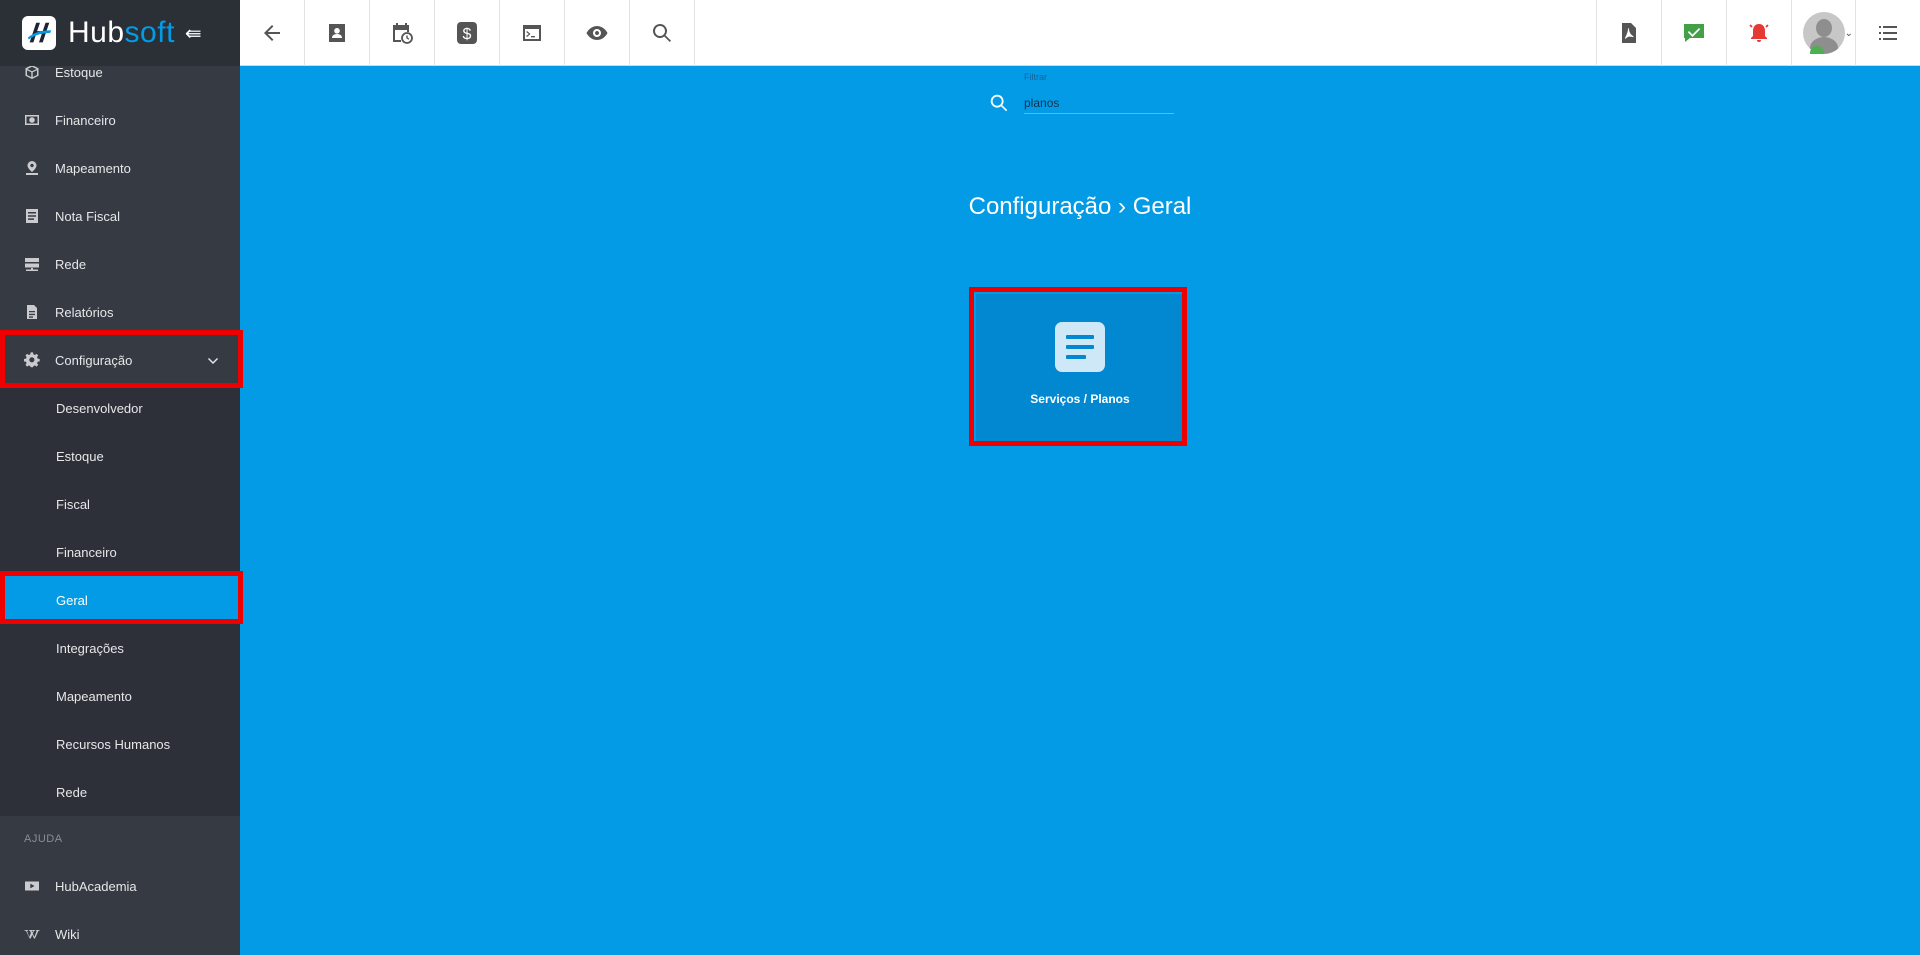  I want to click on sidebar-item-financeiro: Financeiro, so click(120, 120).